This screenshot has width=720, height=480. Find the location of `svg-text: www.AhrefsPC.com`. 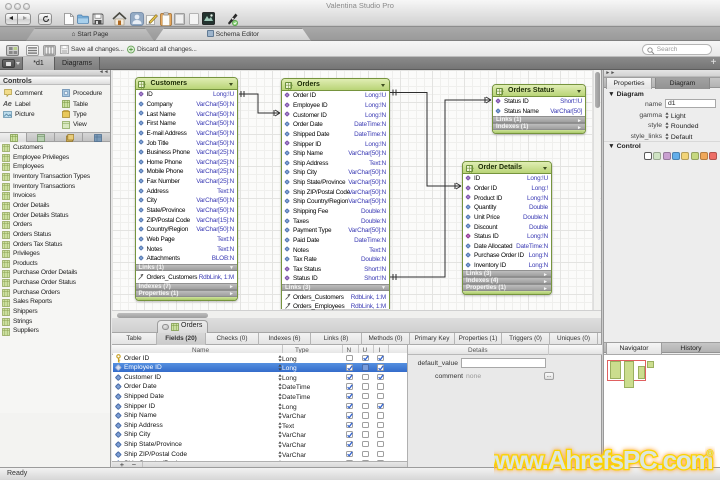

svg-text: www.AhrefsPC.com is located at coordinates (603, 460).